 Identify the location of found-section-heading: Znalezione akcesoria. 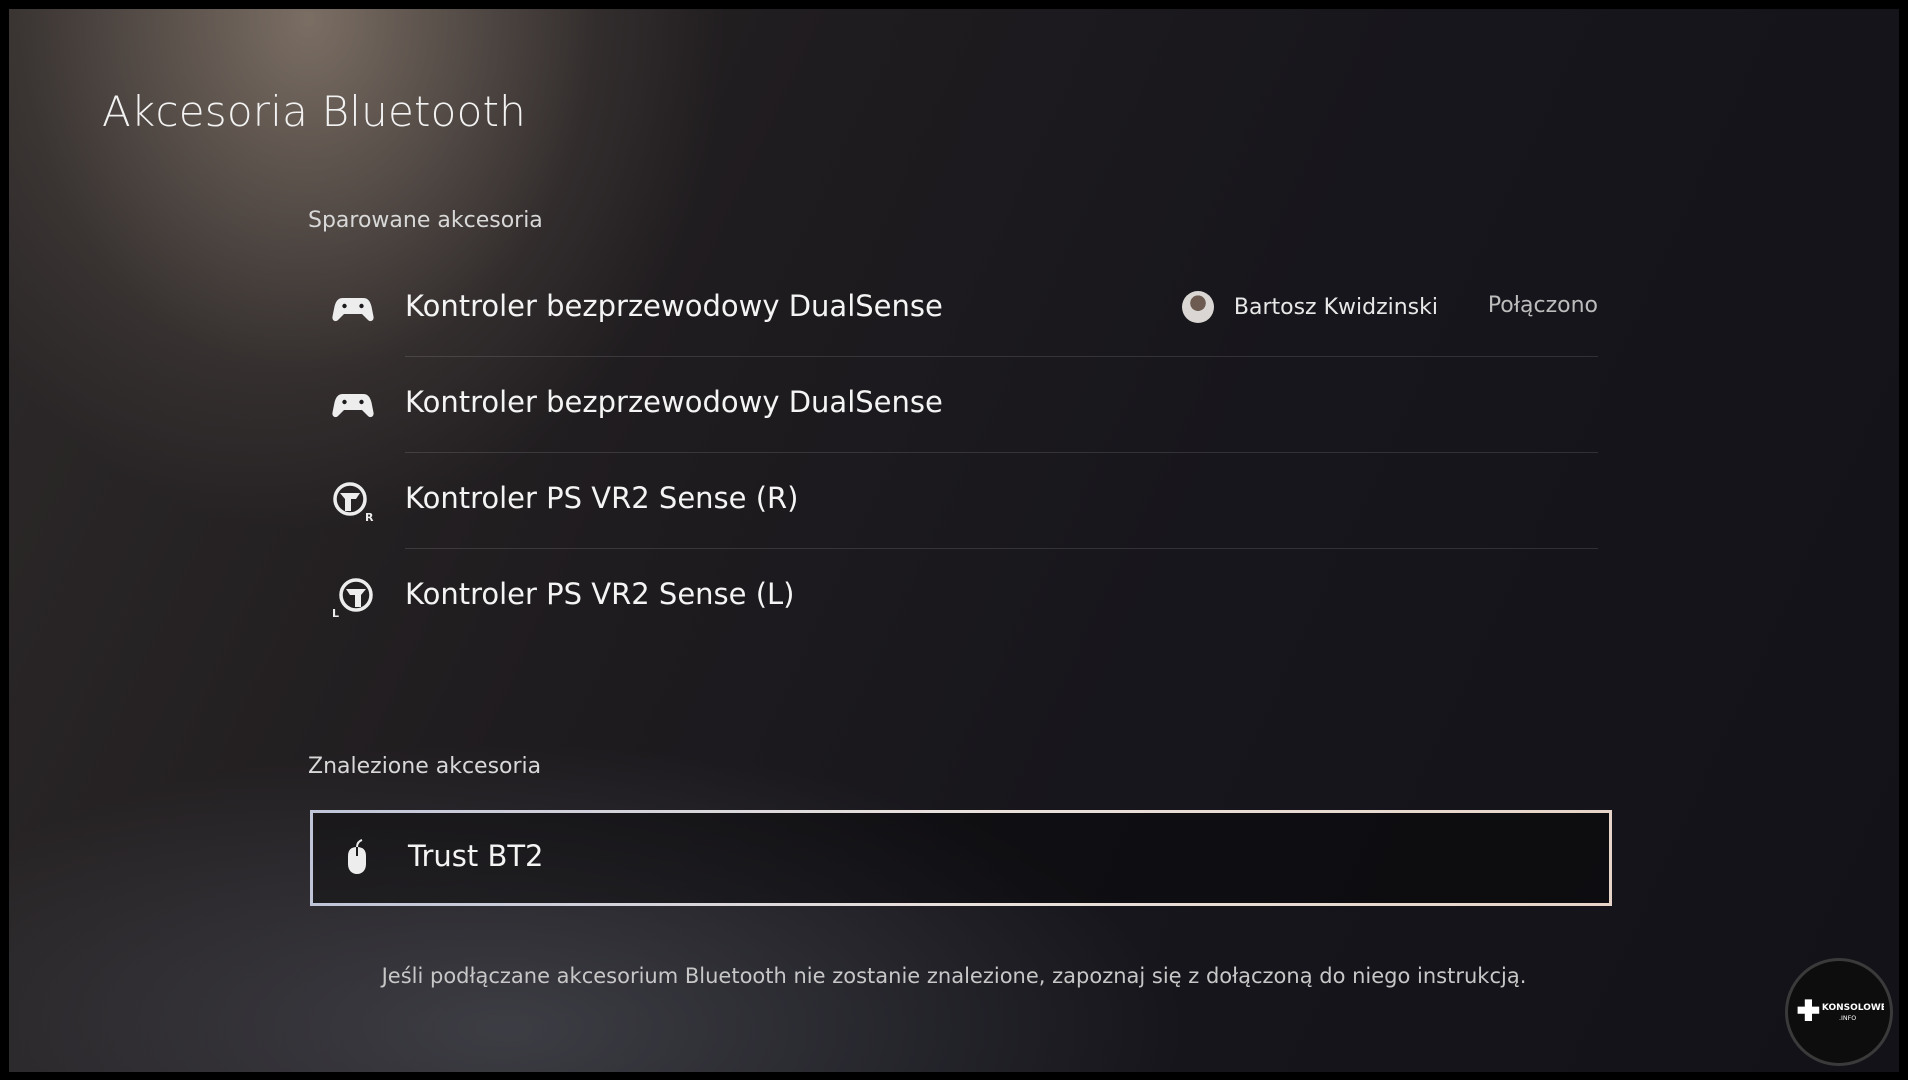
(425, 766).